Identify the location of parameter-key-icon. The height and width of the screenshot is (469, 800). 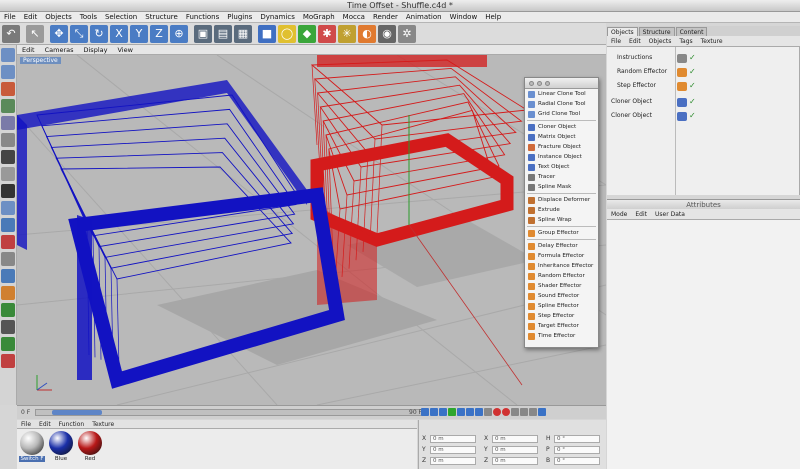
(542, 412).